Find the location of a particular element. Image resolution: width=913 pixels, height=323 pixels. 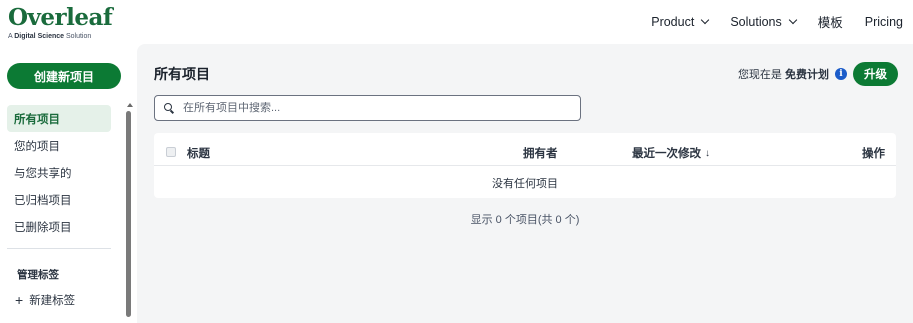

column-title: 标题 is located at coordinates (198, 153).